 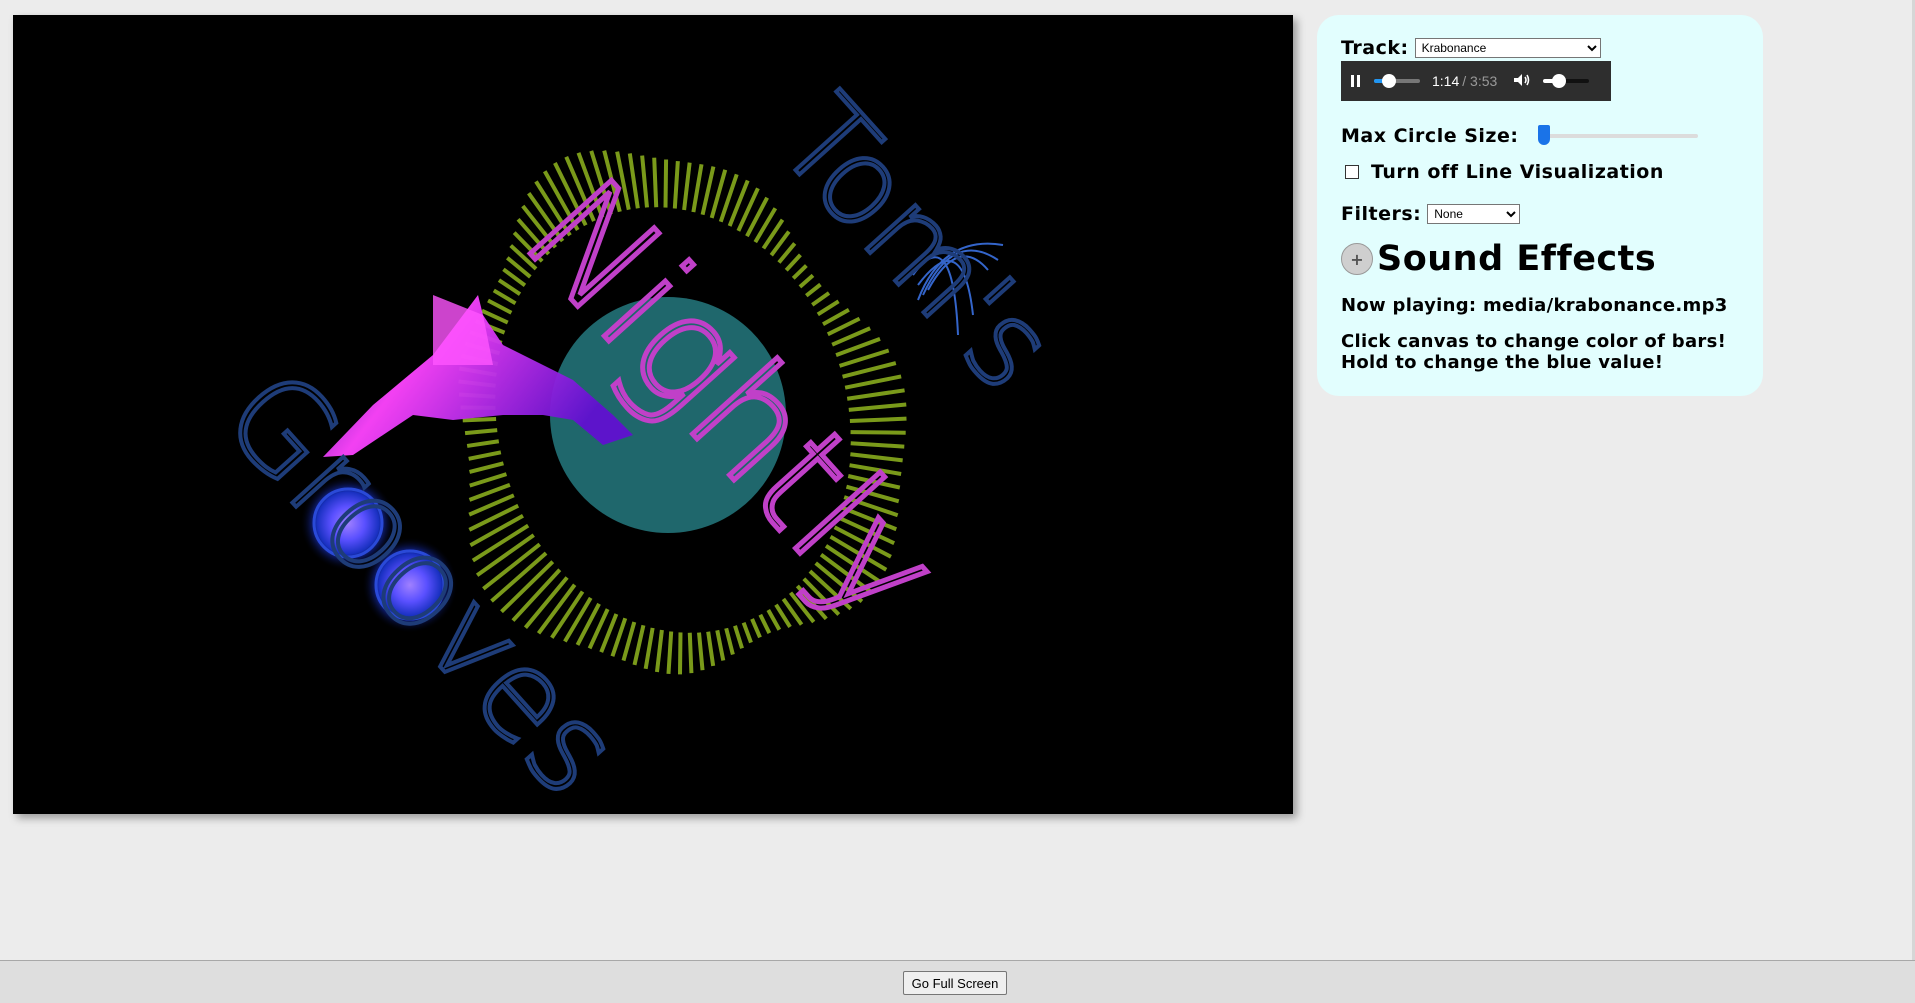 I want to click on bottom-bar: Go Full Screen, so click(x=957, y=981).